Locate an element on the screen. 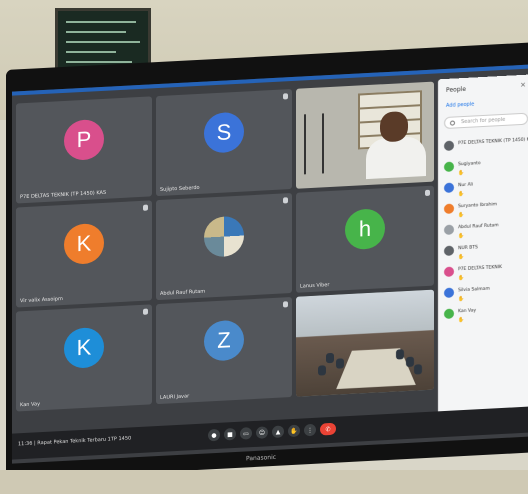  participant-name: LAURI Javar is located at coordinates (175, 397).